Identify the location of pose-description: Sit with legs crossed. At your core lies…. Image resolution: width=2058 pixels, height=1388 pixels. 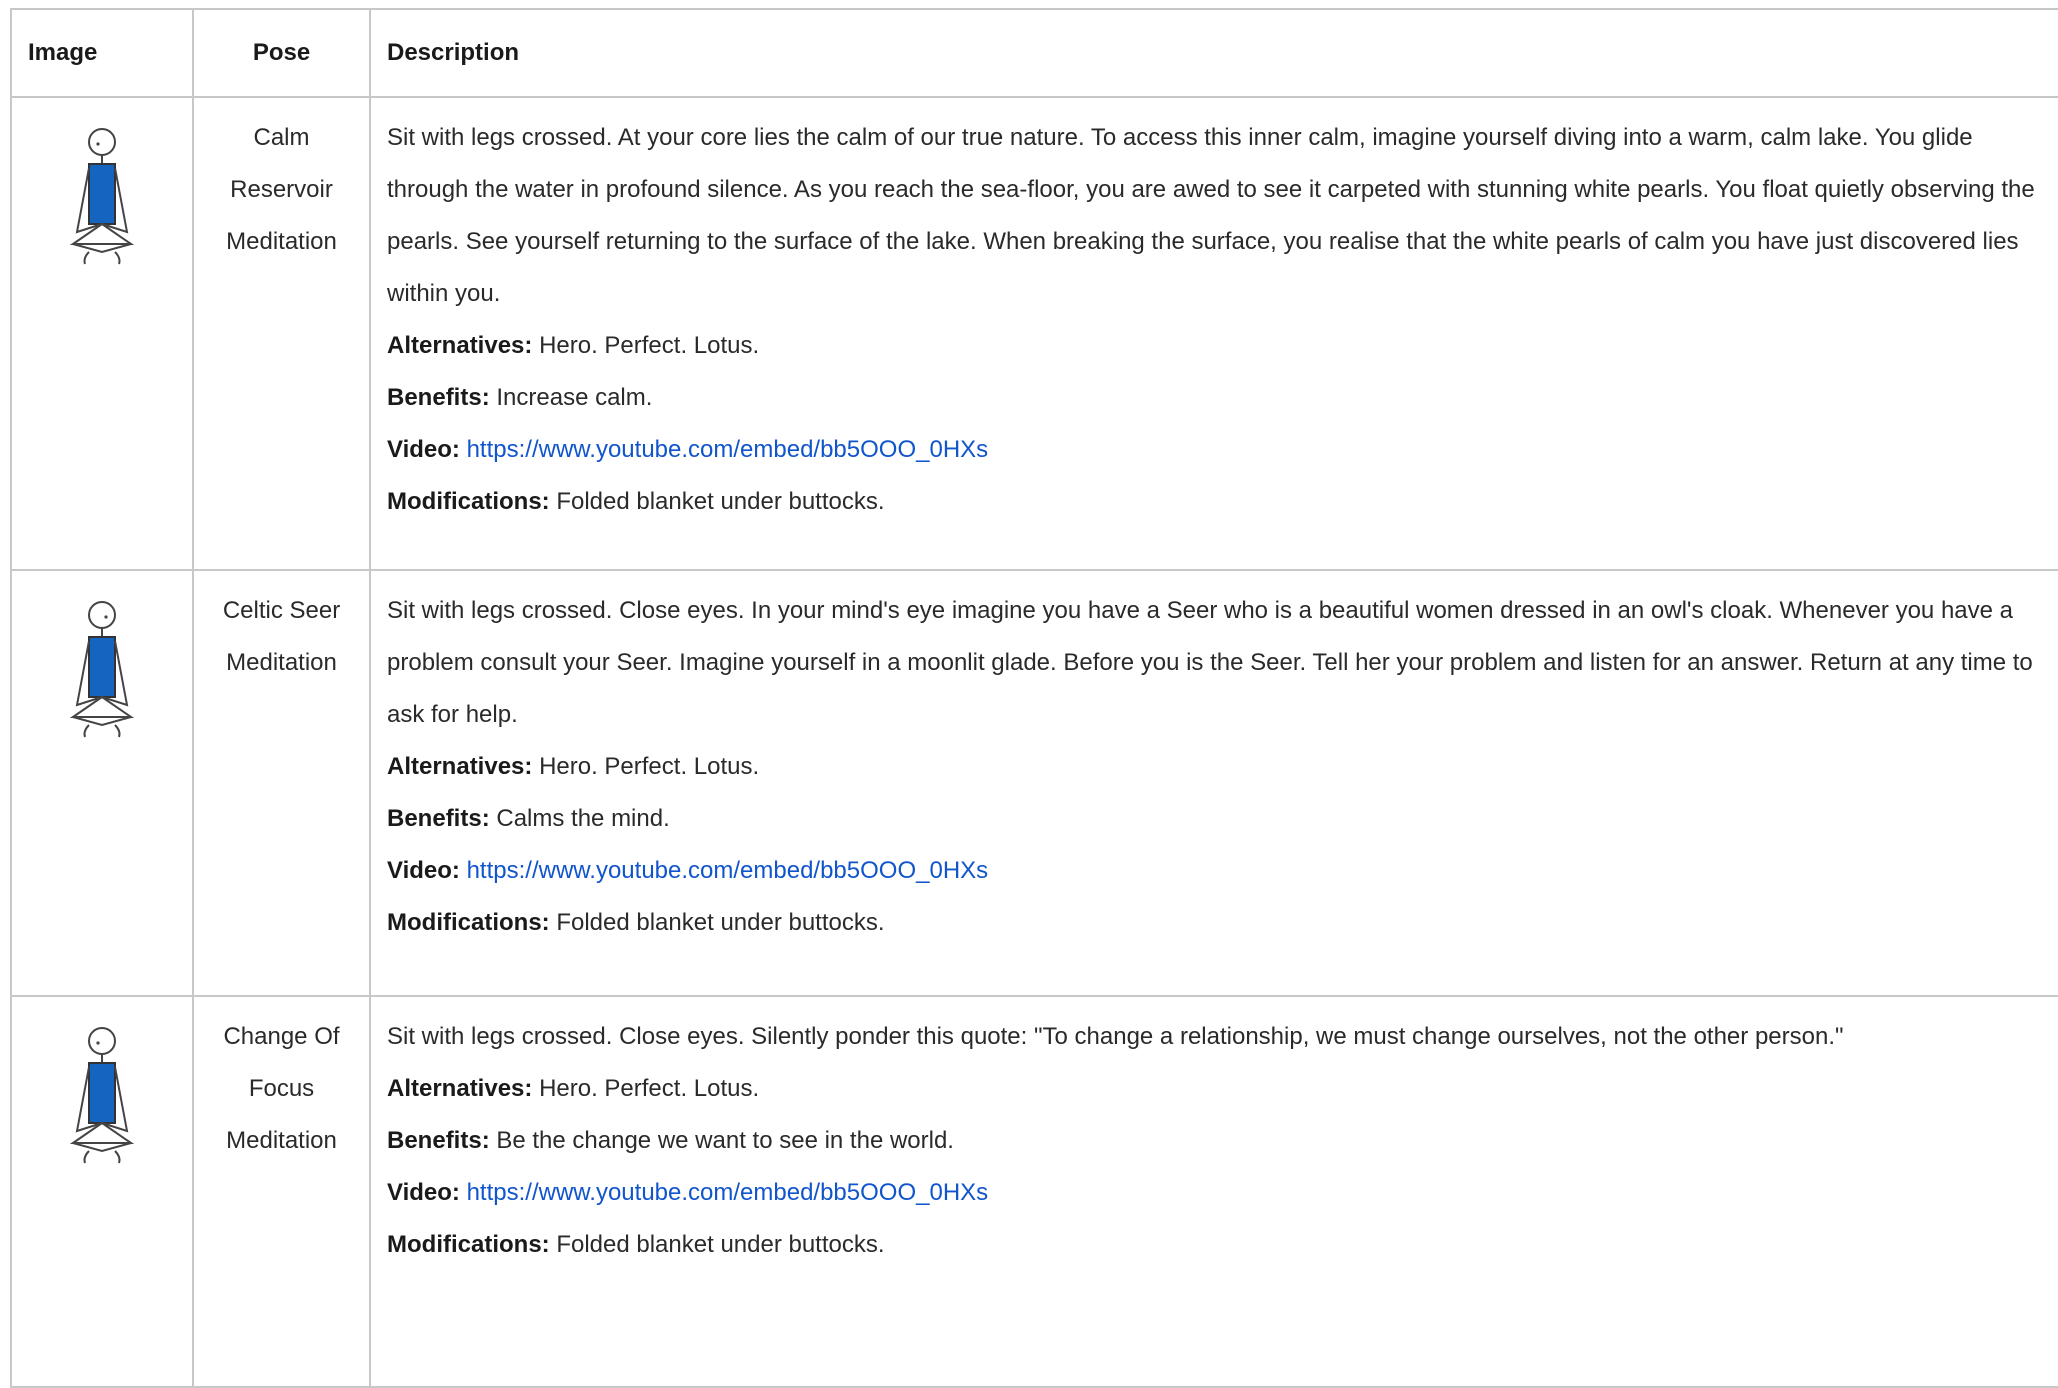
(1211, 215).